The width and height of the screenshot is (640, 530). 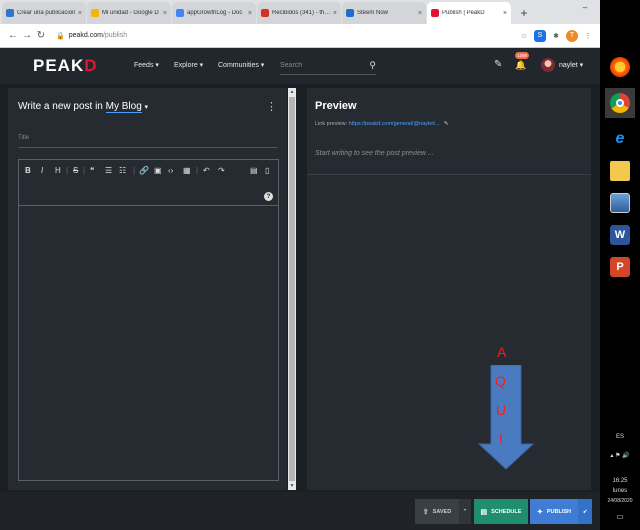 What do you see at coordinates (170, 170) in the screenshot?
I see `code-button: ‹›` at bounding box center [170, 170].